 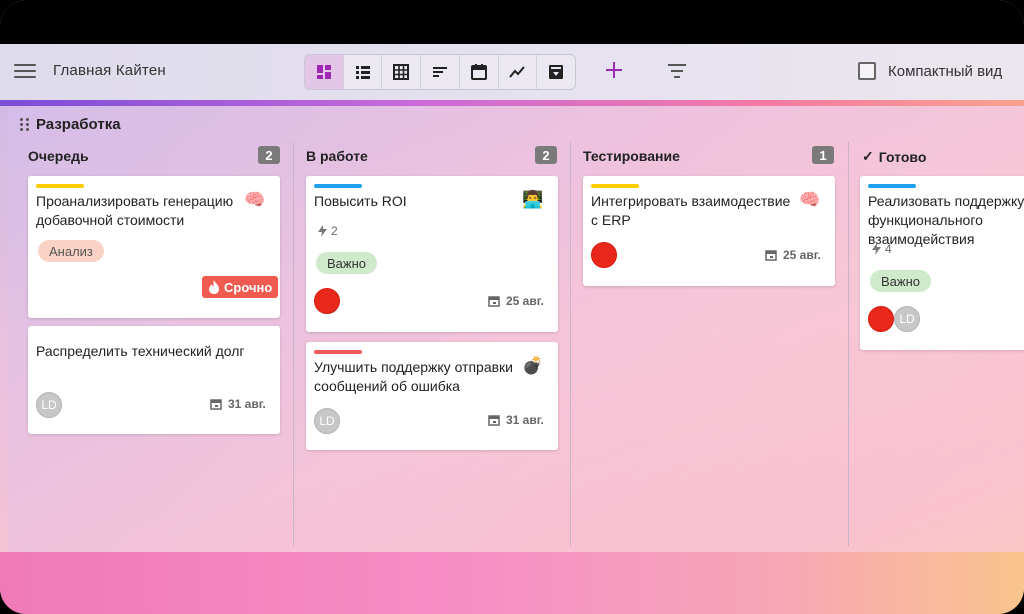 I want to click on compact-view-label: Компактный вид, so click(x=945, y=71).